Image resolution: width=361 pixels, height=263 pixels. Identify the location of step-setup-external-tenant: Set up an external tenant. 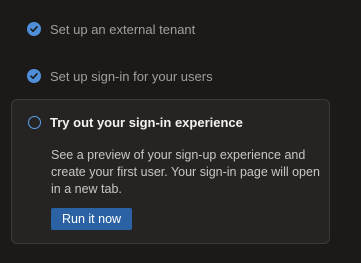
(111, 29).